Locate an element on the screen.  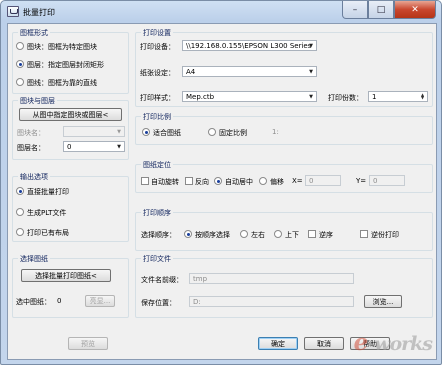
reverse-label: 反向 is located at coordinates (202, 182).